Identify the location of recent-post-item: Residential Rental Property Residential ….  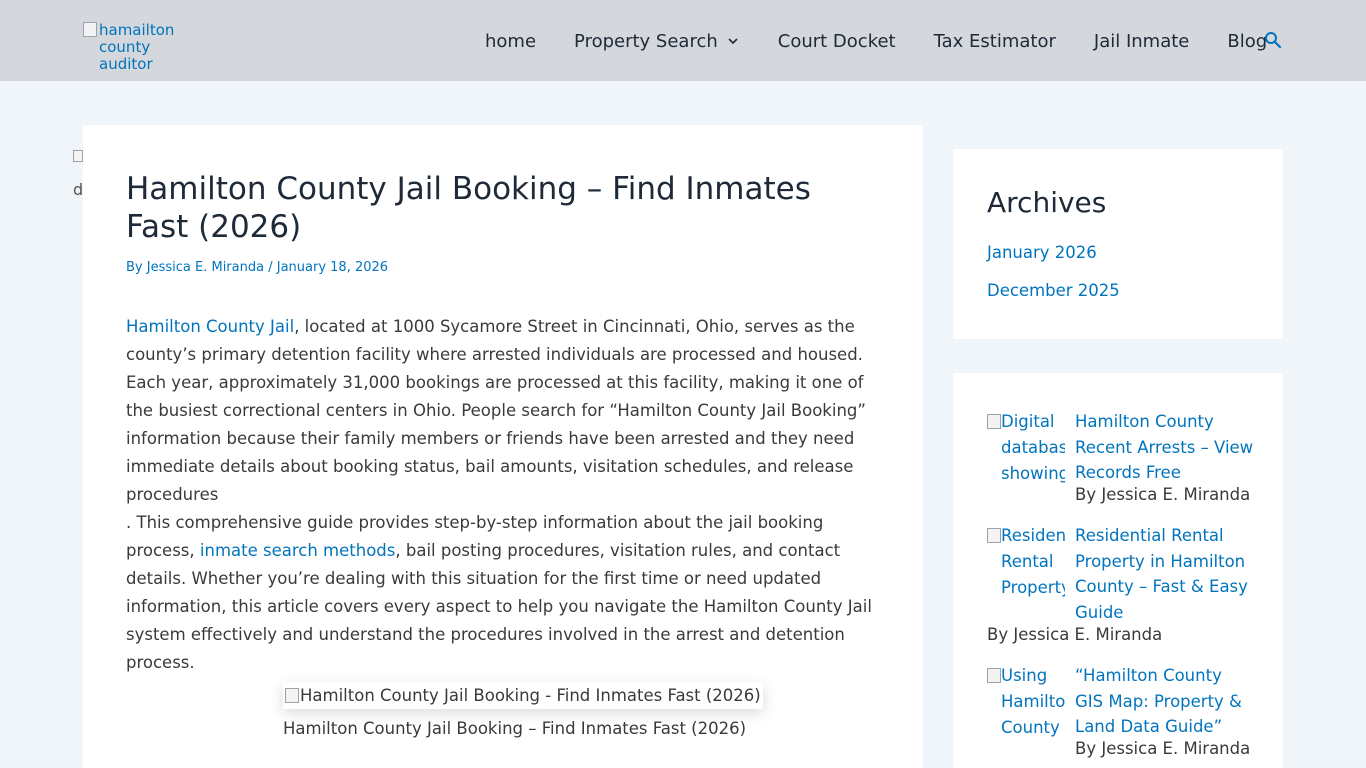
(1127, 583).